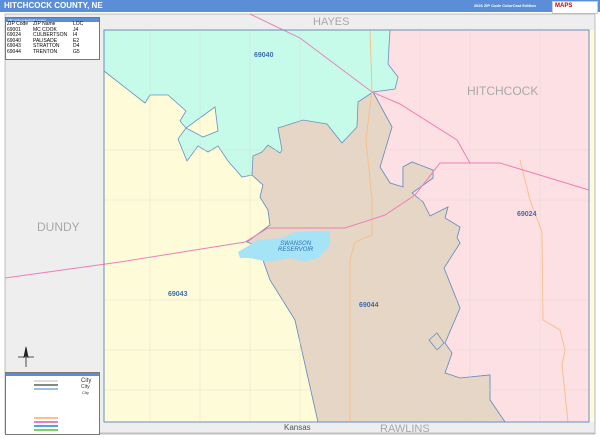 This screenshot has width=600, height=438. What do you see at coordinates (46, 430) in the screenshot?
I see `legend-swatch-toll` at bounding box center [46, 430].